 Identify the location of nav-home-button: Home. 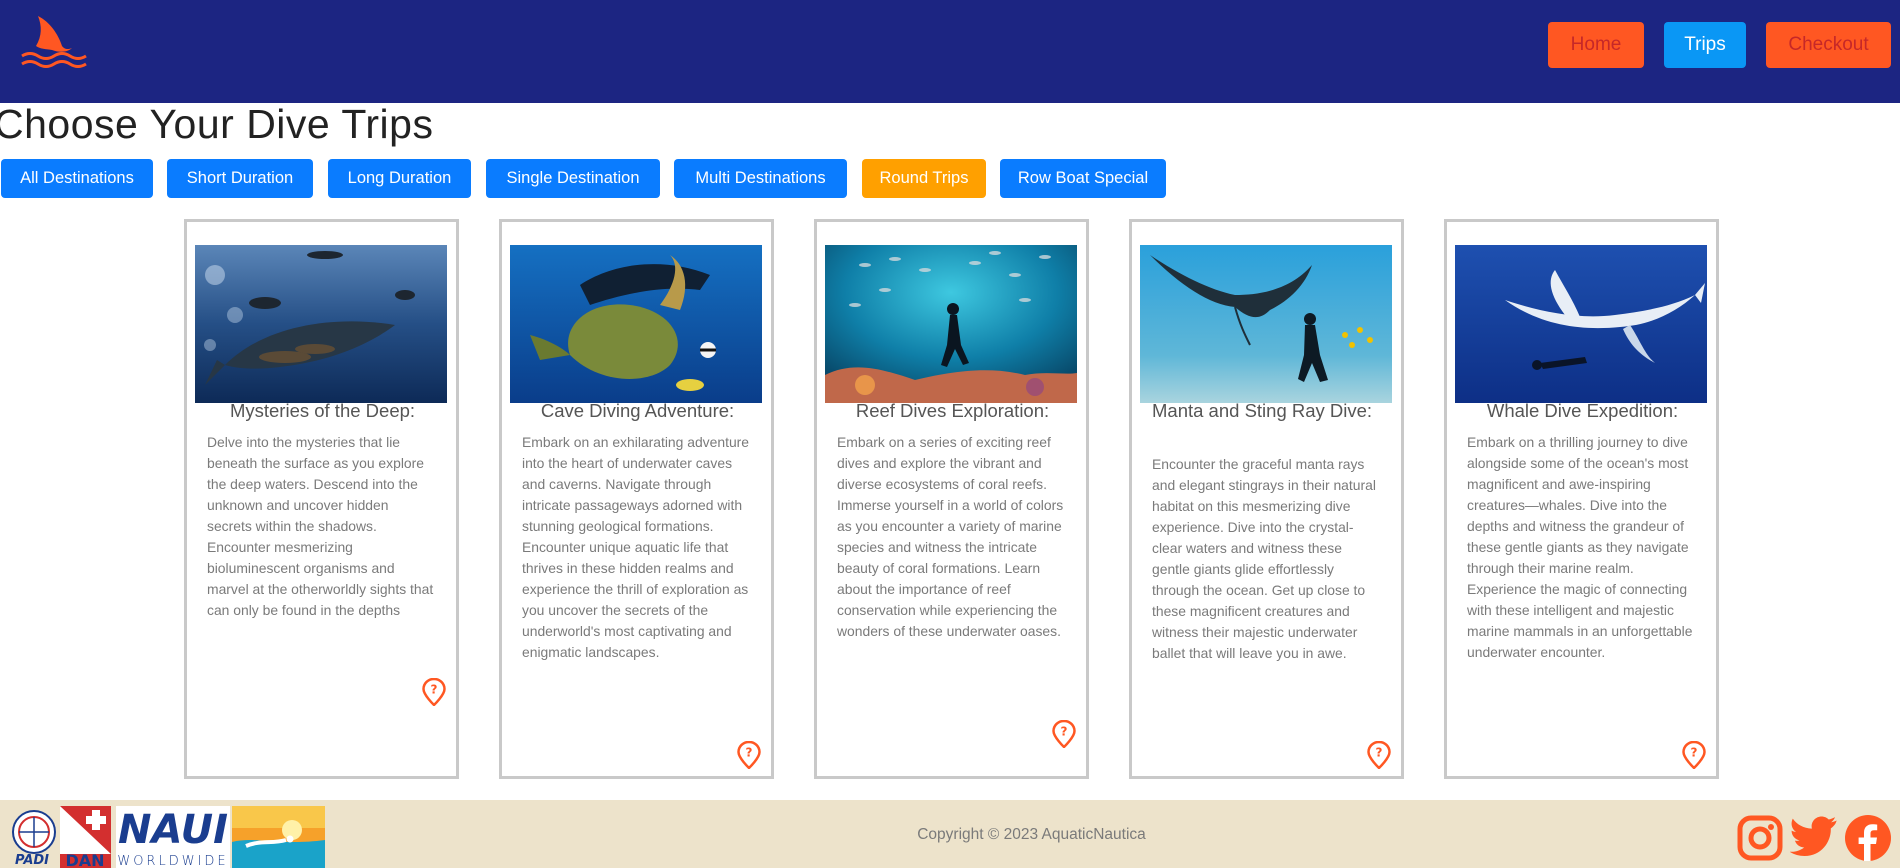
(1596, 45).